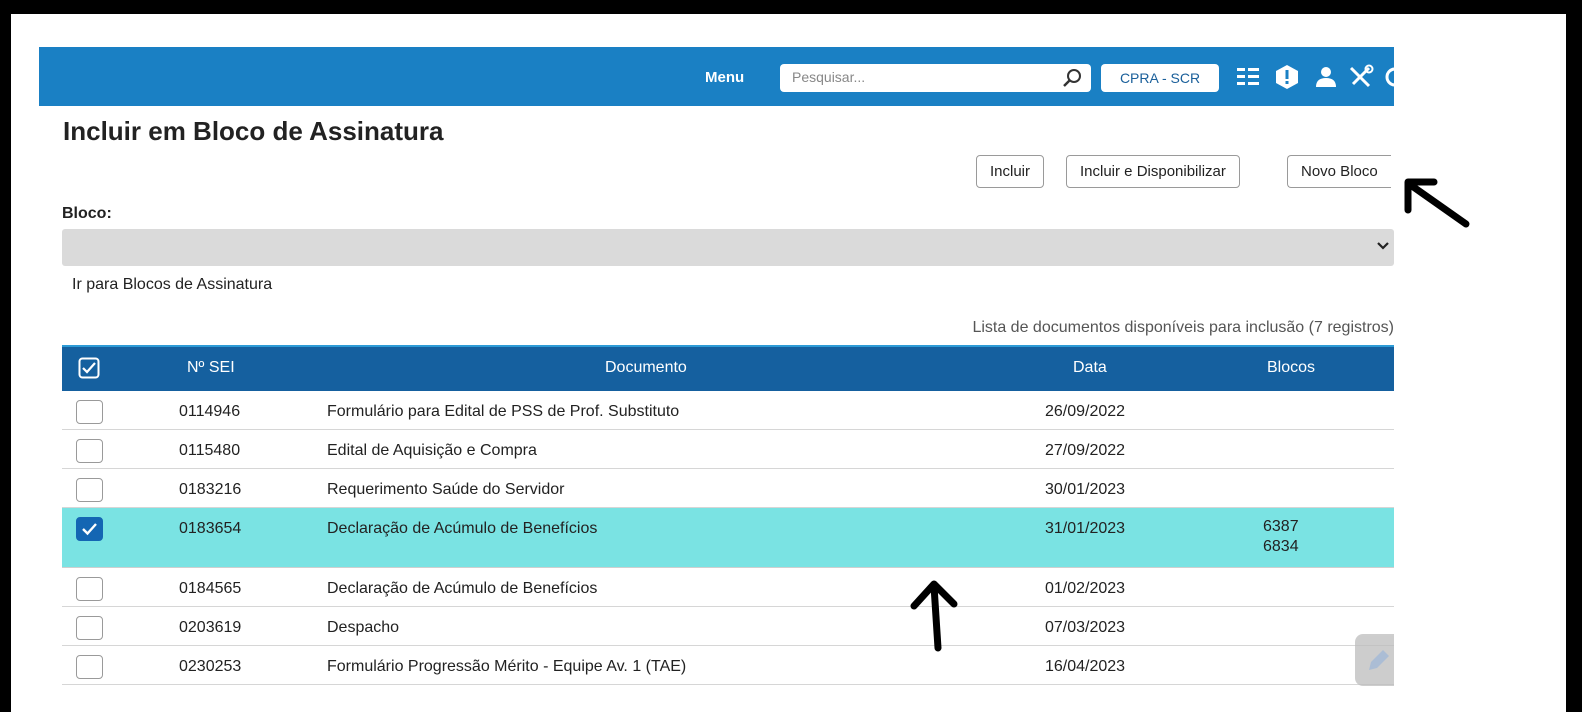 The image size is (1582, 712). What do you see at coordinates (210, 667) in the screenshot?
I see `row-sei: 0230253` at bounding box center [210, 667].